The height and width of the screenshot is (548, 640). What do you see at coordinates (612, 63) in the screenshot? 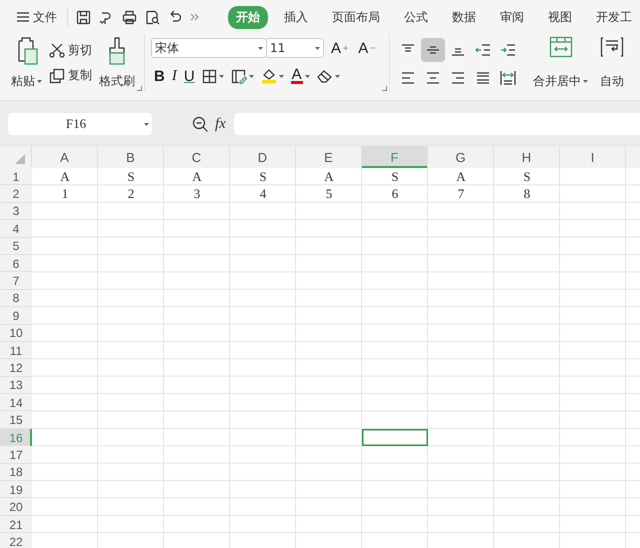
I see `wrap-text-button: 自动` at bounding box center [612, 63].